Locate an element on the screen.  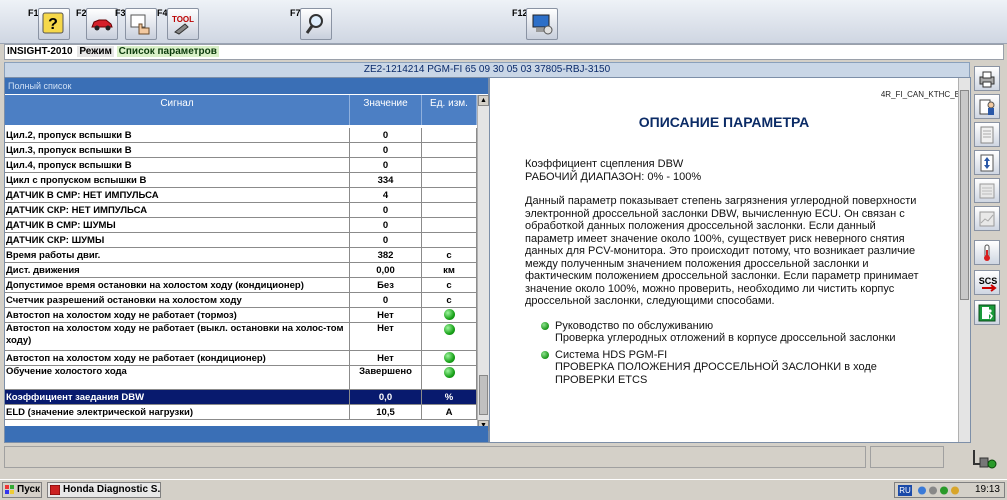
app-icon is located at coordinates (55, 490).